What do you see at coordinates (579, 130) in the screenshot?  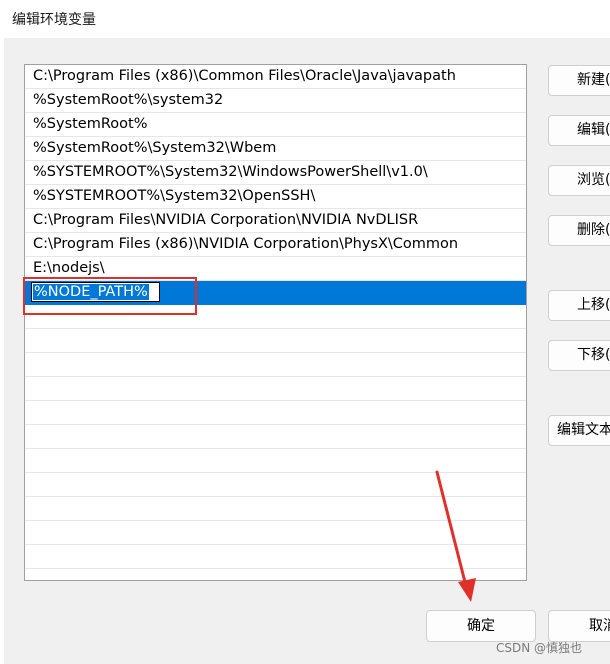 I see `edit-button: 编辑(` at bounding box center [579, 130].